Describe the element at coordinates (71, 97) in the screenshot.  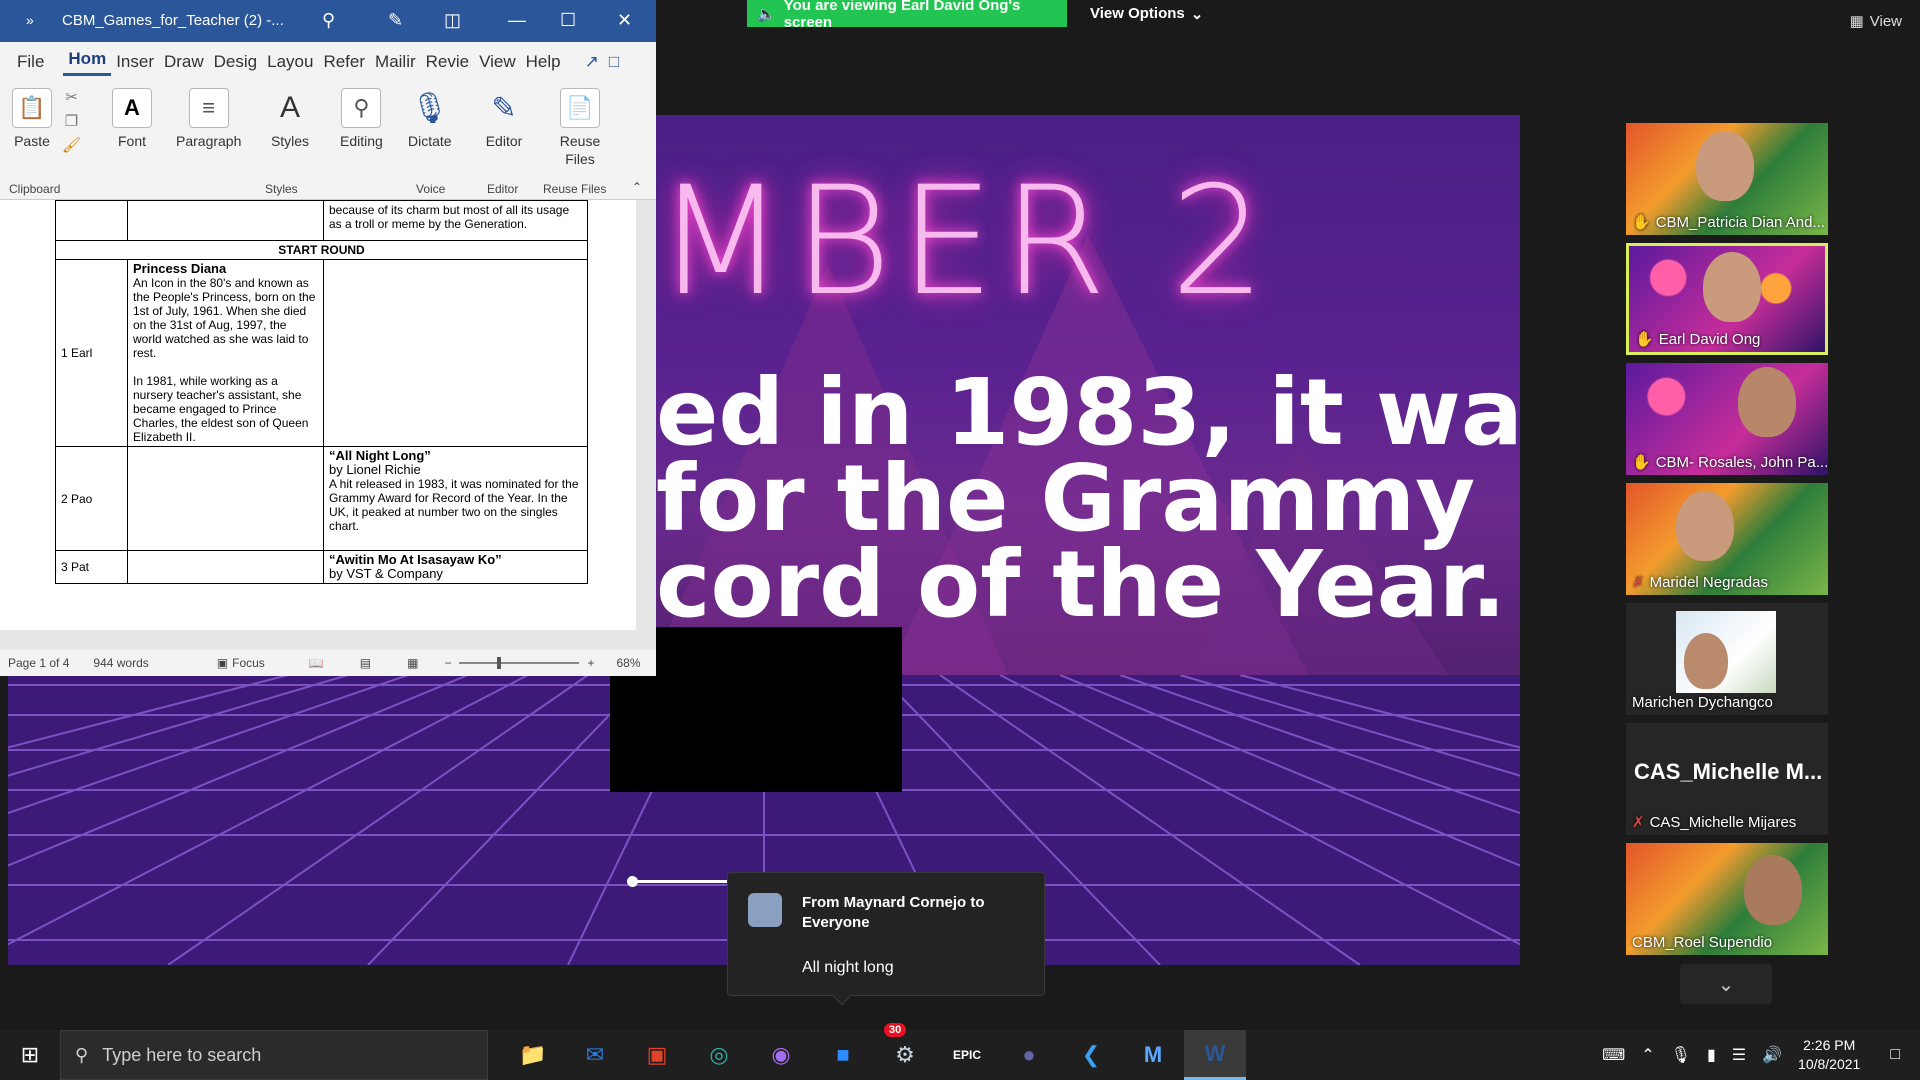
I see `cut-icon: ✂` at that location.